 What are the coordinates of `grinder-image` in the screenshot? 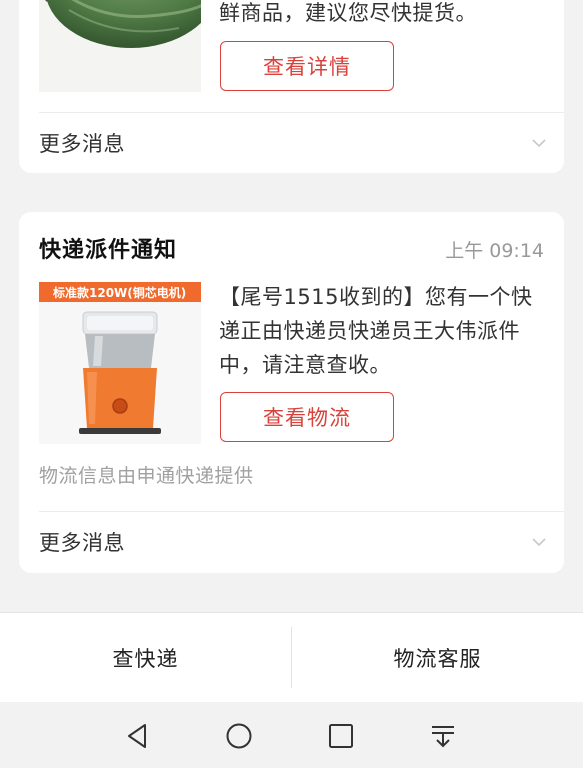 It's located at (120, 372).